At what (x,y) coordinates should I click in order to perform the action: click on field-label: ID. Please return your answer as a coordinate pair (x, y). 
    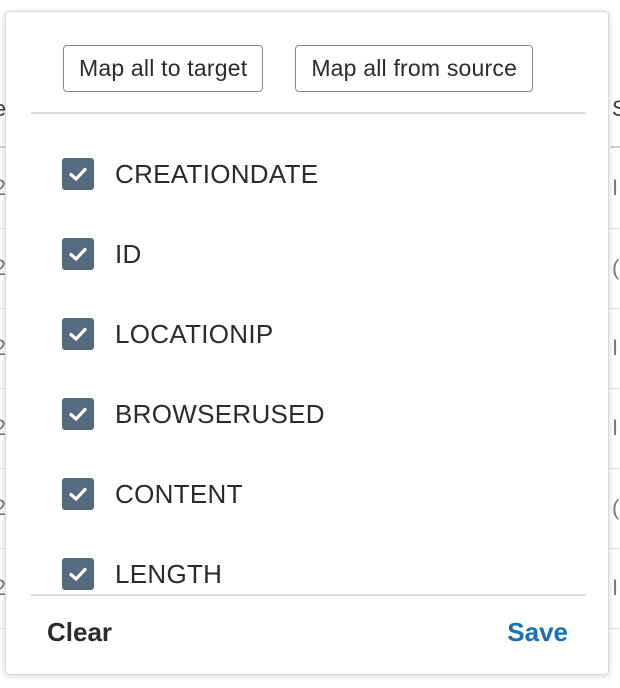
    Looking at the image, I should click on (128, 253).